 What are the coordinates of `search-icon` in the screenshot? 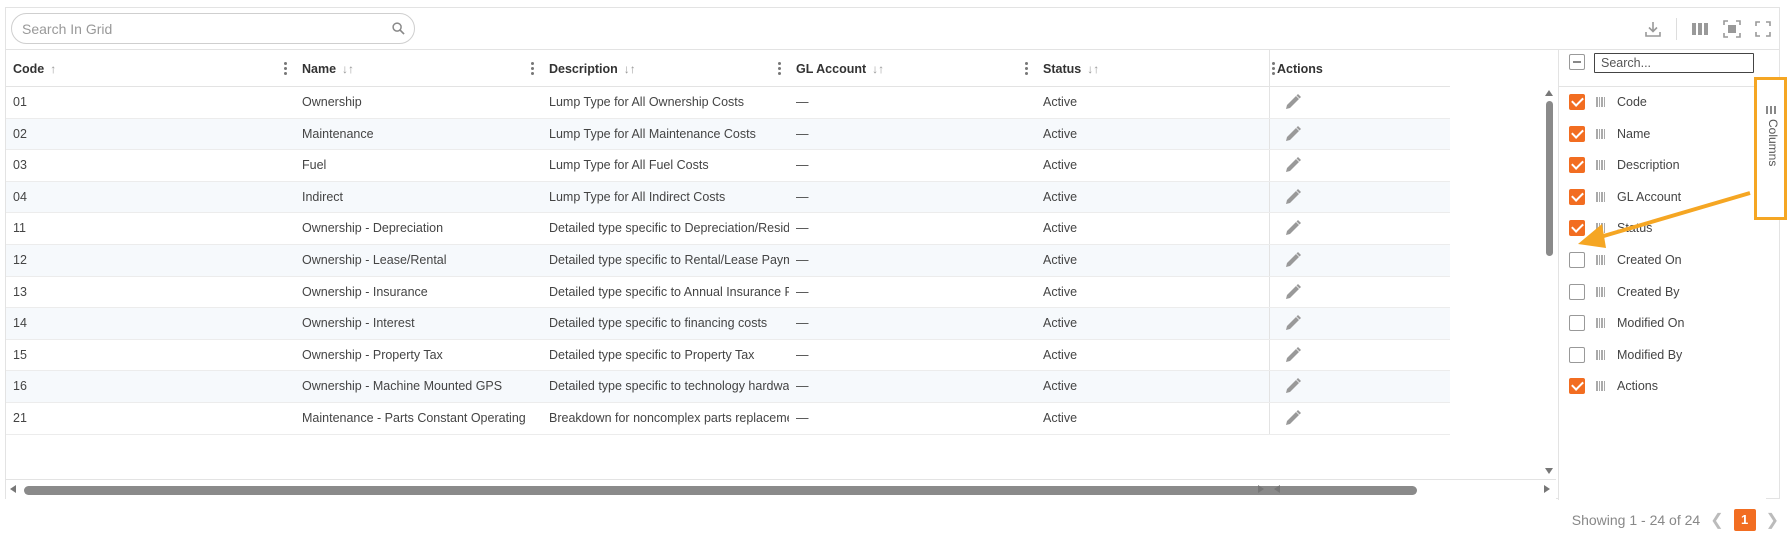 It's located at (398, 28).